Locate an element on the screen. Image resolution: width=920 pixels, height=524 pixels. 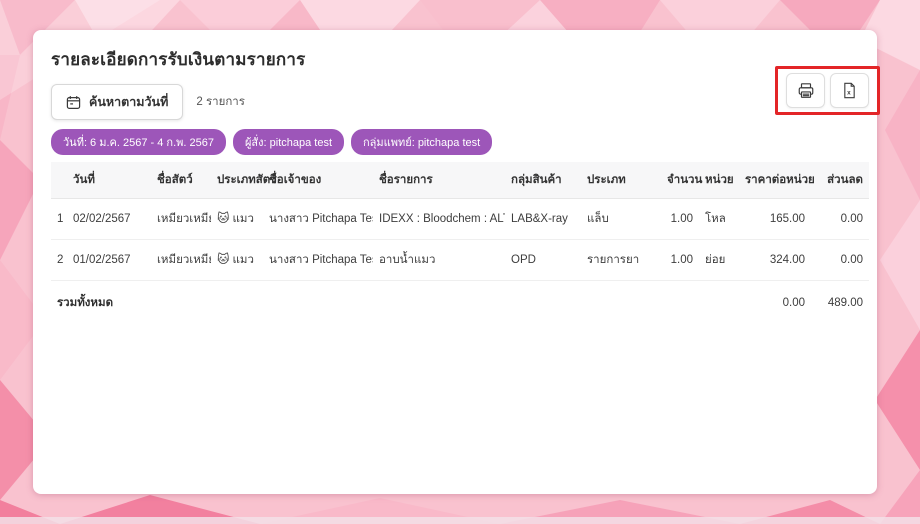
total-row: รวมทั้งหมด 0.00 489.00 is located at coordinates (460, 302).